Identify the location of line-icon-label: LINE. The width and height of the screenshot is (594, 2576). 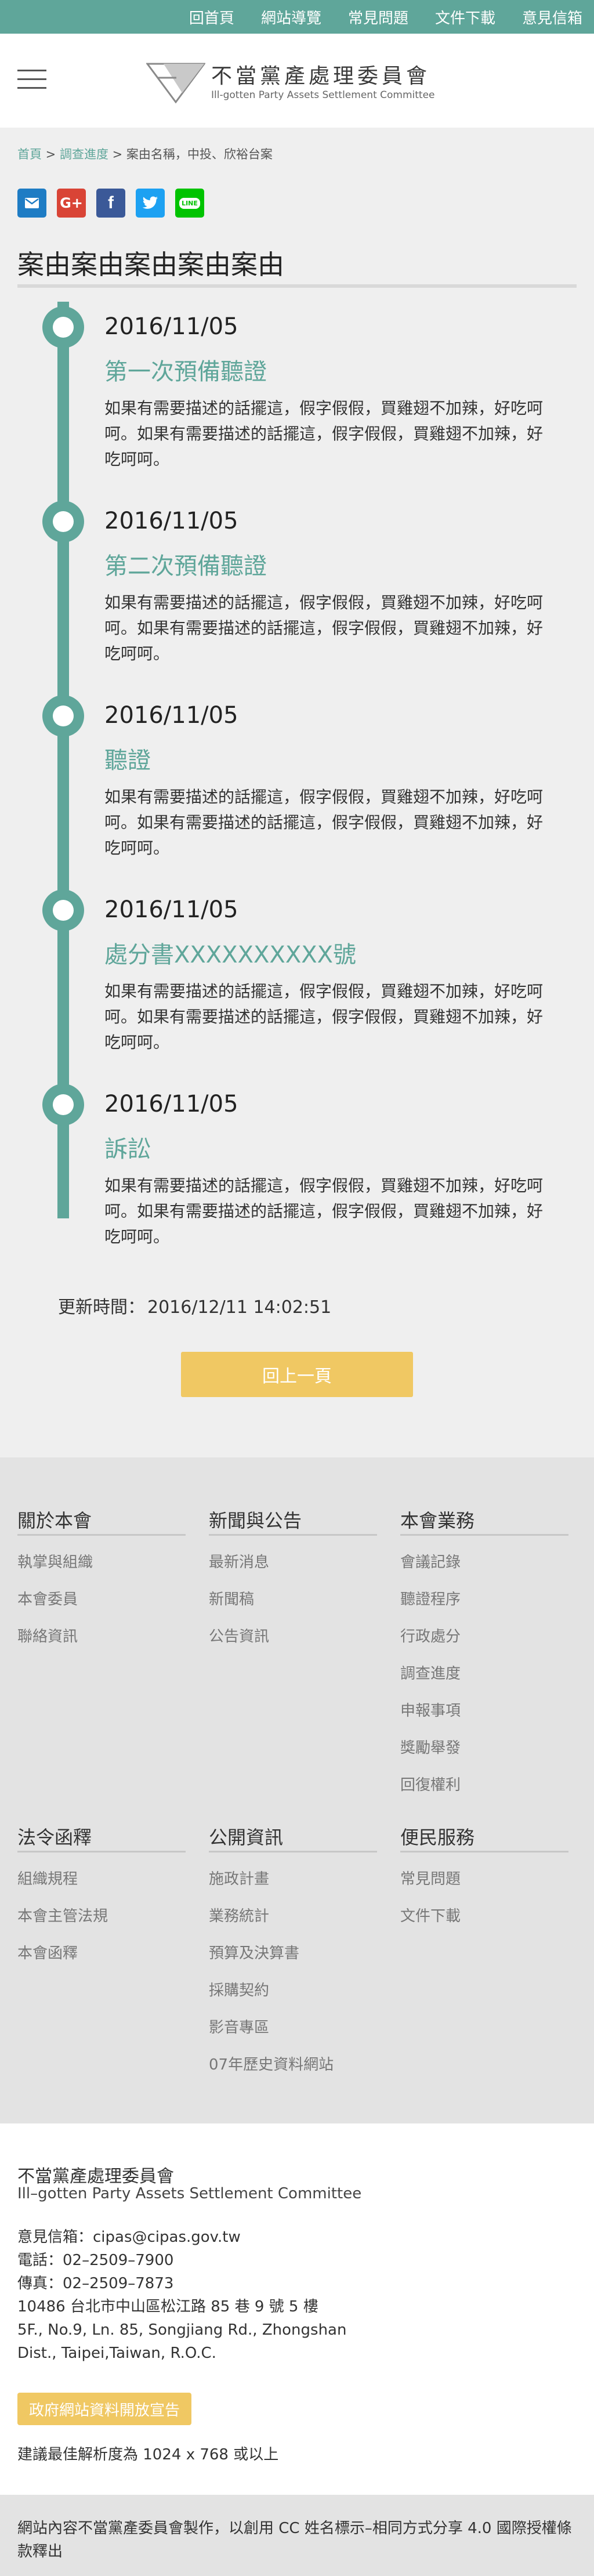
(189, 203).